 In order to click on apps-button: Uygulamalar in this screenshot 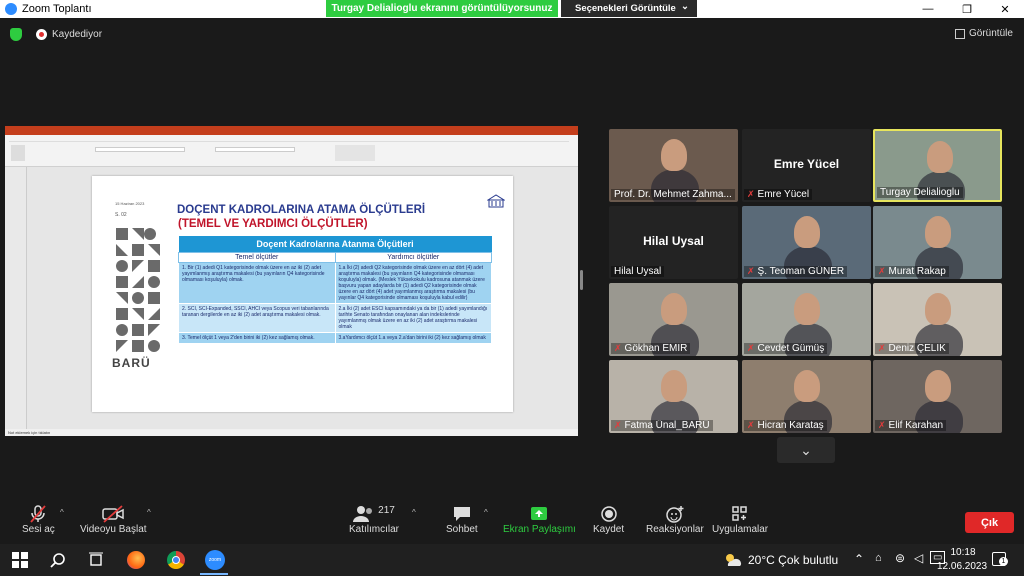, I will do `click(740, 519)`.